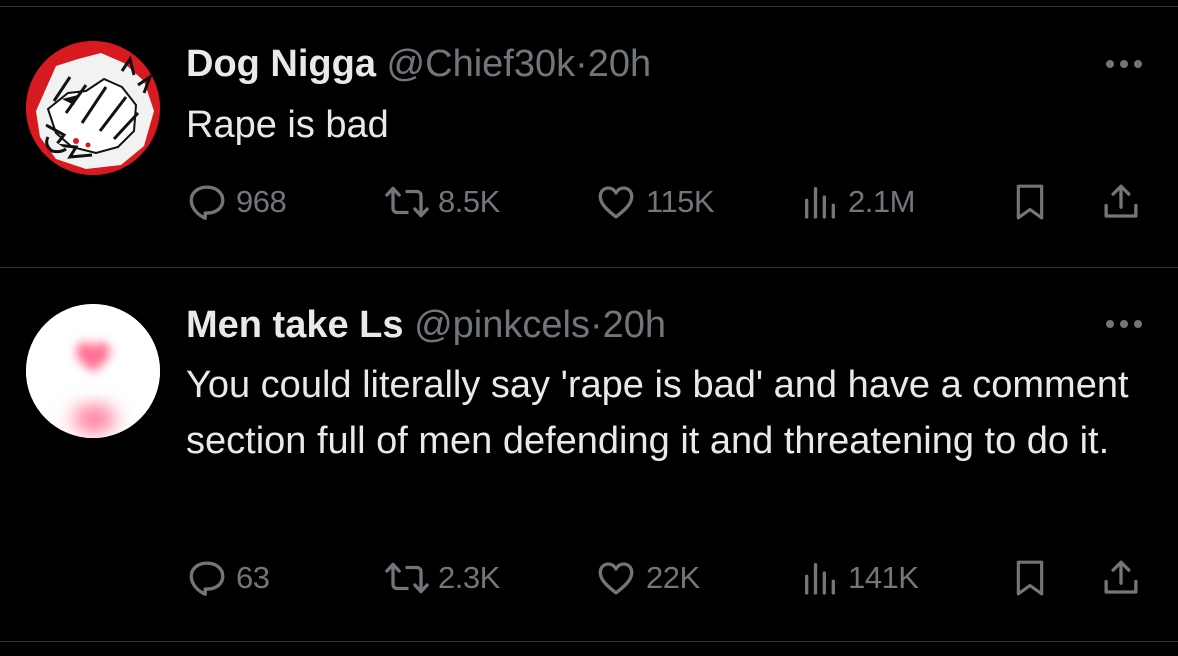 The width and height of the screenshot is (1178, 656). What do you see at coordinates (287, 125) in the screenshot?
I see `tweet-text: Rape is bad` at bounding box center [287, 125].